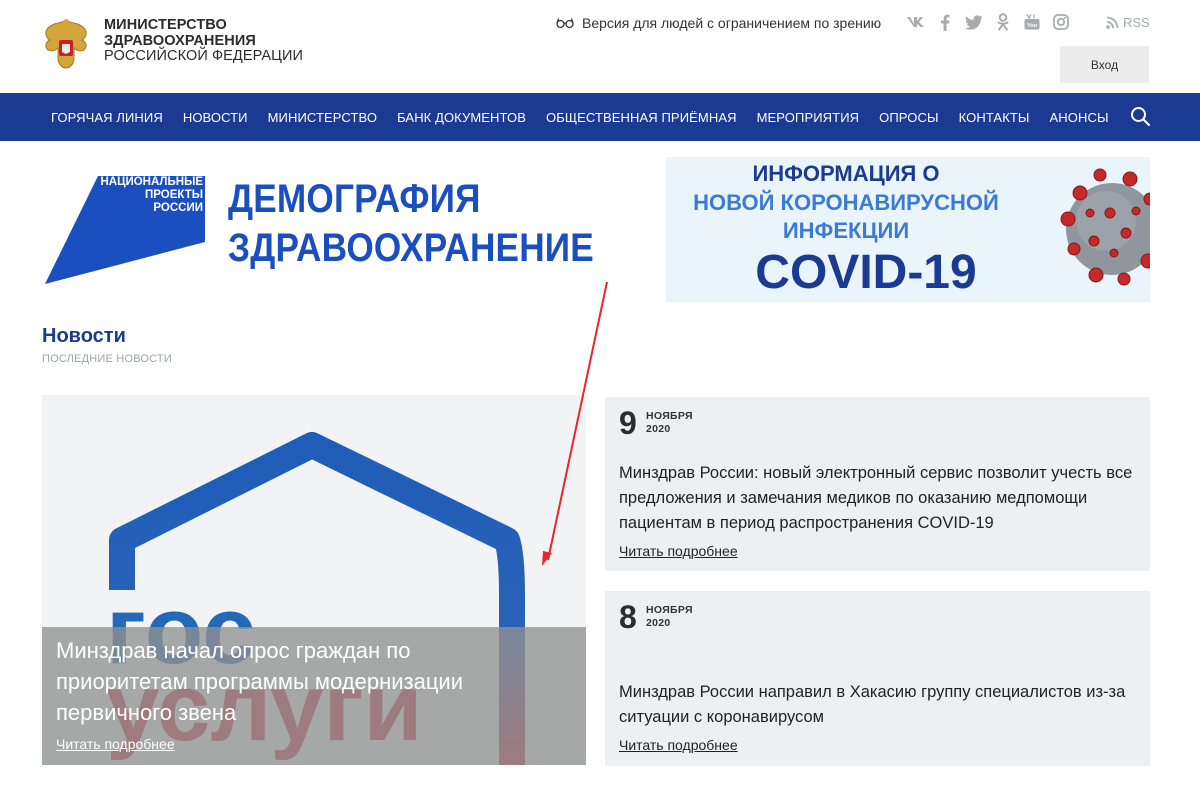 This screenshot has height=799, width=1200. What do you see at coordinates (461, 117) in the screenshot?
I see `nav-item-documents: БАНК ДОКУМЕНТОВ` at bounding box center [461, 117].